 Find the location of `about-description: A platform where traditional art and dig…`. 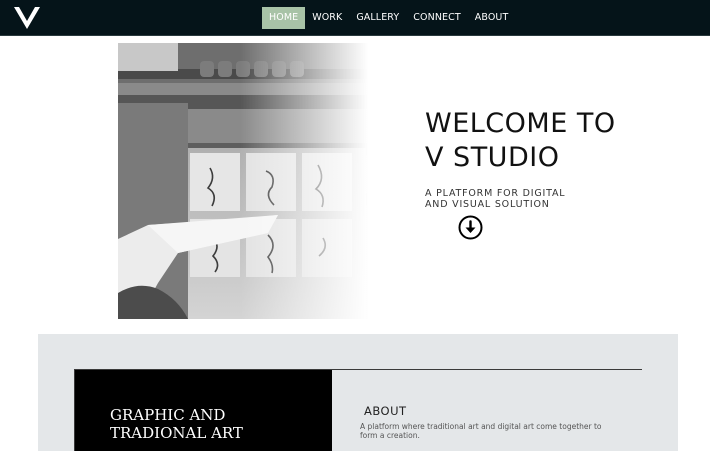

about-description: A platform where traditional art and dig… is located at coordinates (481, 431).